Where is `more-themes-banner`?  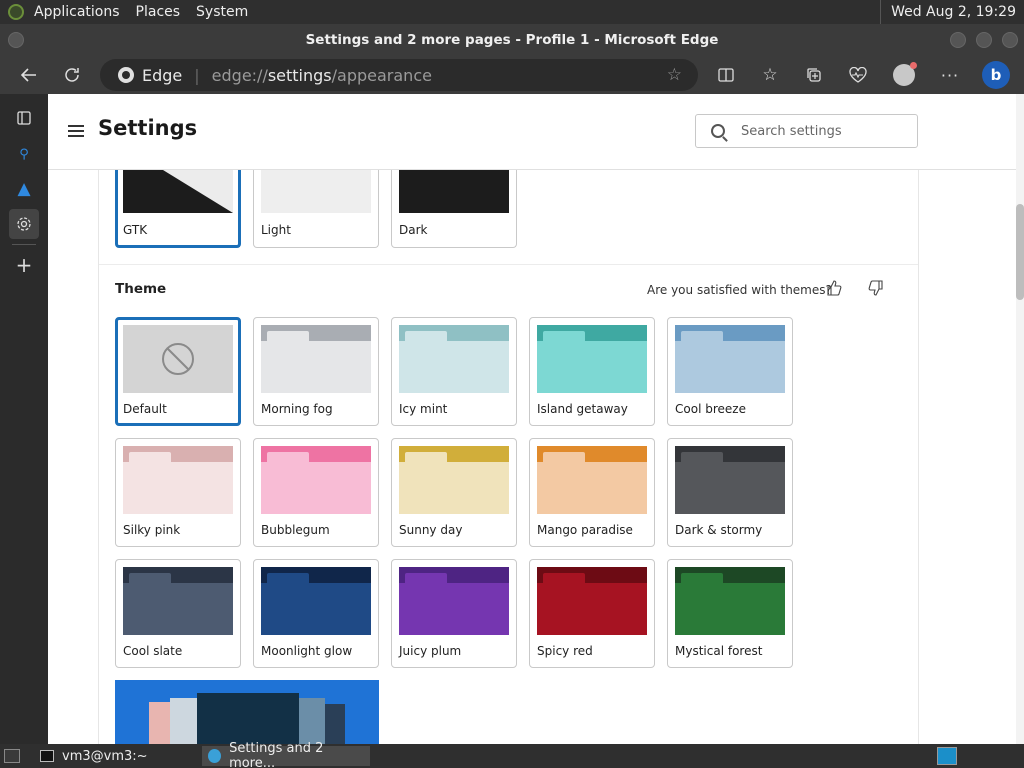 more-themes-banner is located at coordinates (247, 712).